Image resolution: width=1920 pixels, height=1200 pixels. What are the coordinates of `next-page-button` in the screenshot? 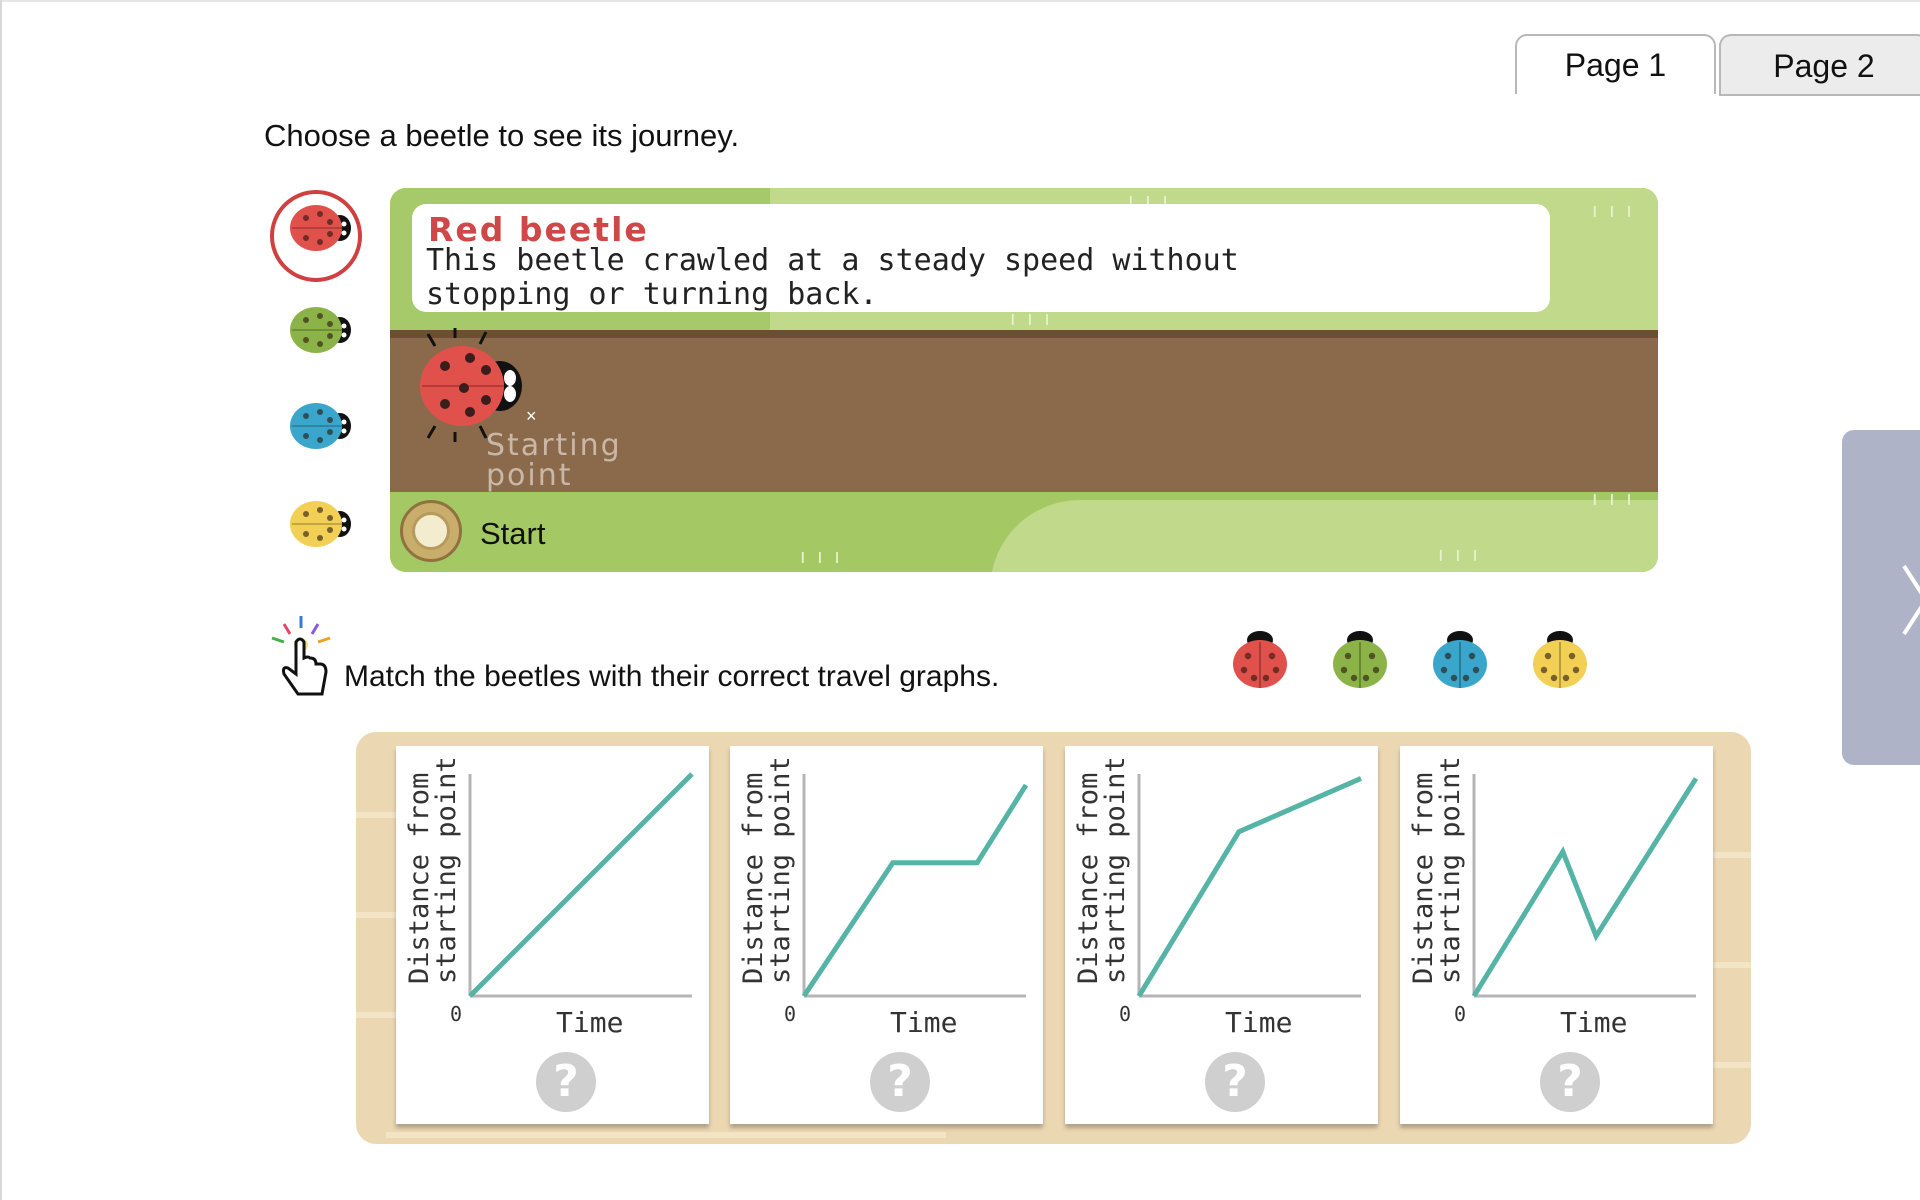 It's located at (1881, 597).